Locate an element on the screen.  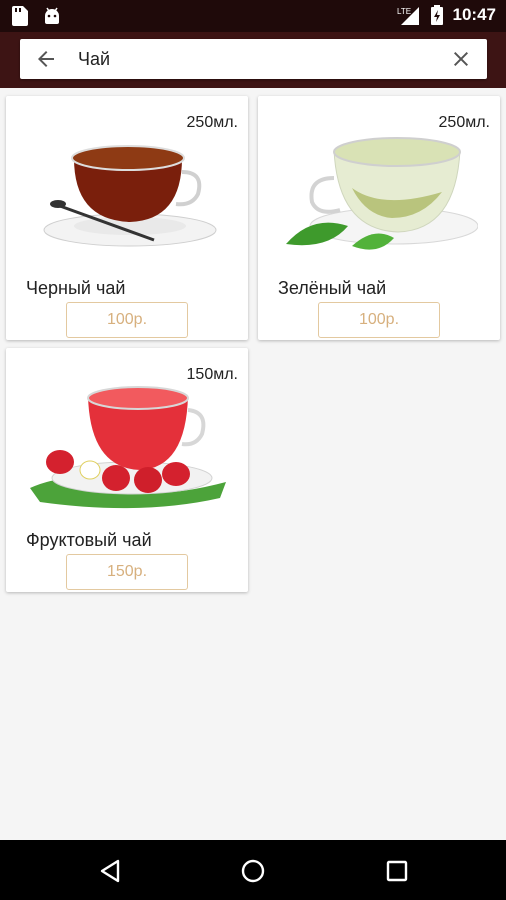
product-card: 250мл. Черный чай 100р. is located at coordinates (127, 218).